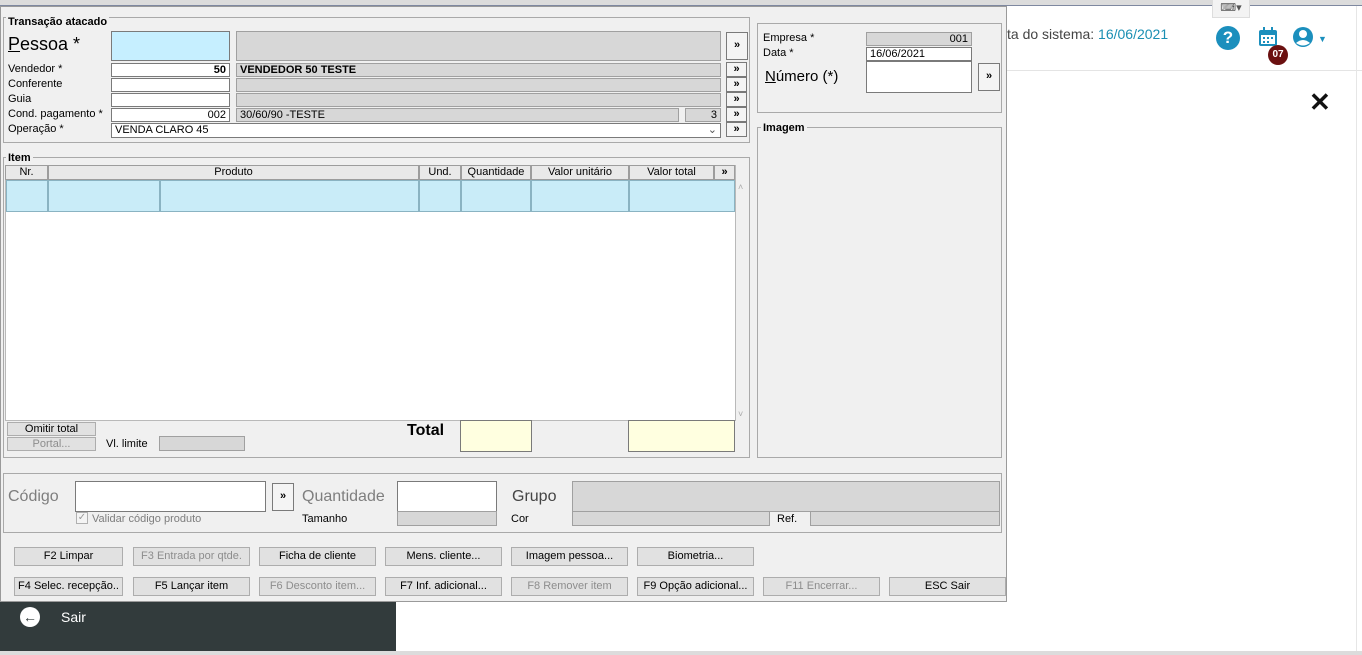 The image size is (1362, 655). Describe the element at coordinates (736, 99) in the screenshot. I see `guia-more-button: »` at that location.